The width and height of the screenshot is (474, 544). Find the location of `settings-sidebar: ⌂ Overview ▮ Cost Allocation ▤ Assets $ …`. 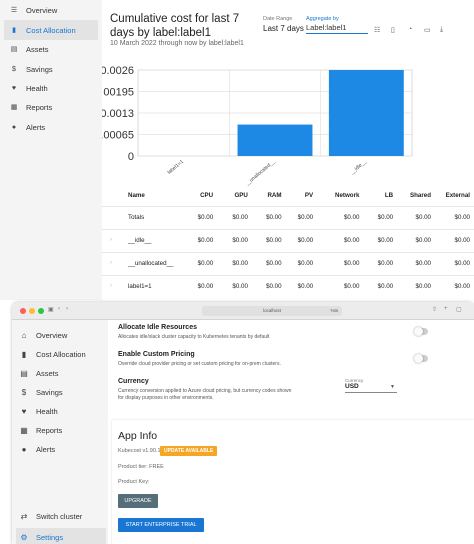

settings-sidebar: ⌂ Overview ▮ Cost Allocation ▤ Assets $ … is located at coordinates (60, 432).